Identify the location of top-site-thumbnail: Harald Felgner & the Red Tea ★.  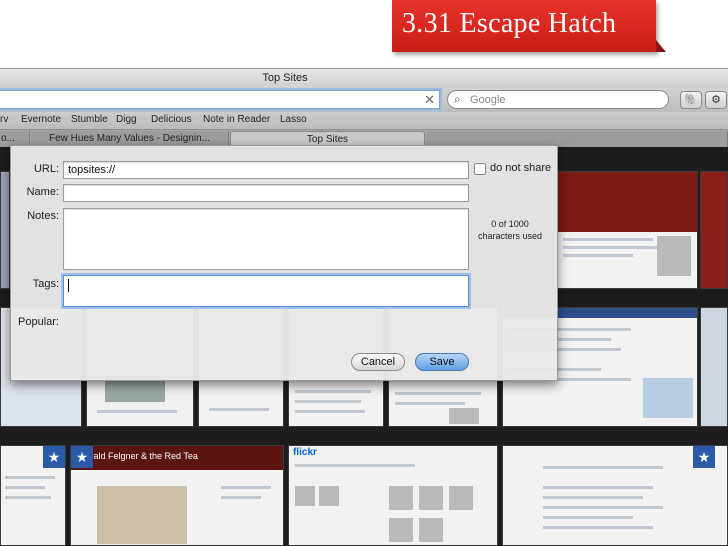
(177, 495).